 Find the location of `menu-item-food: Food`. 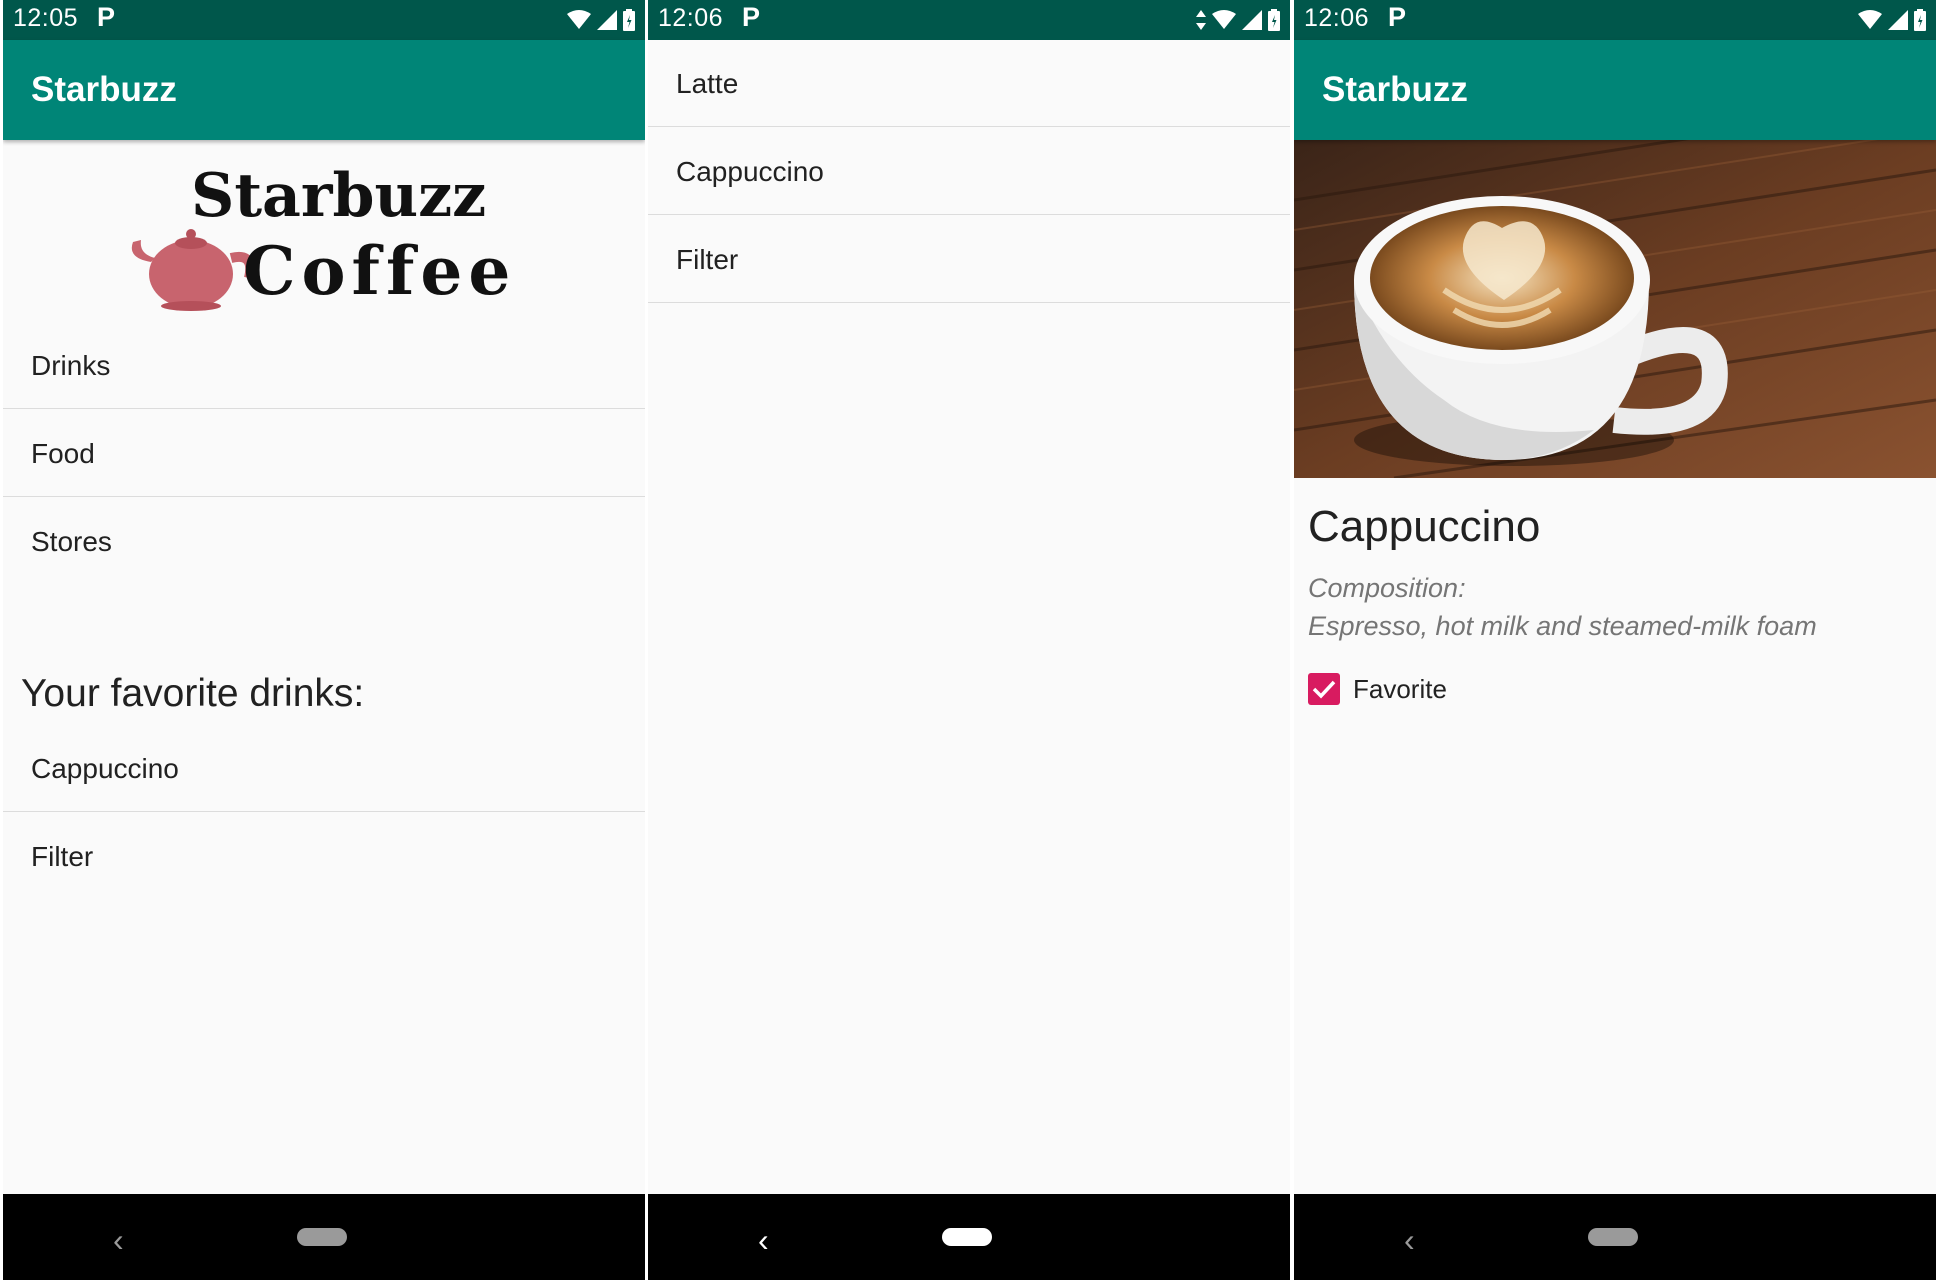

menu-item-food: Food is located at coordinates (324, 453).